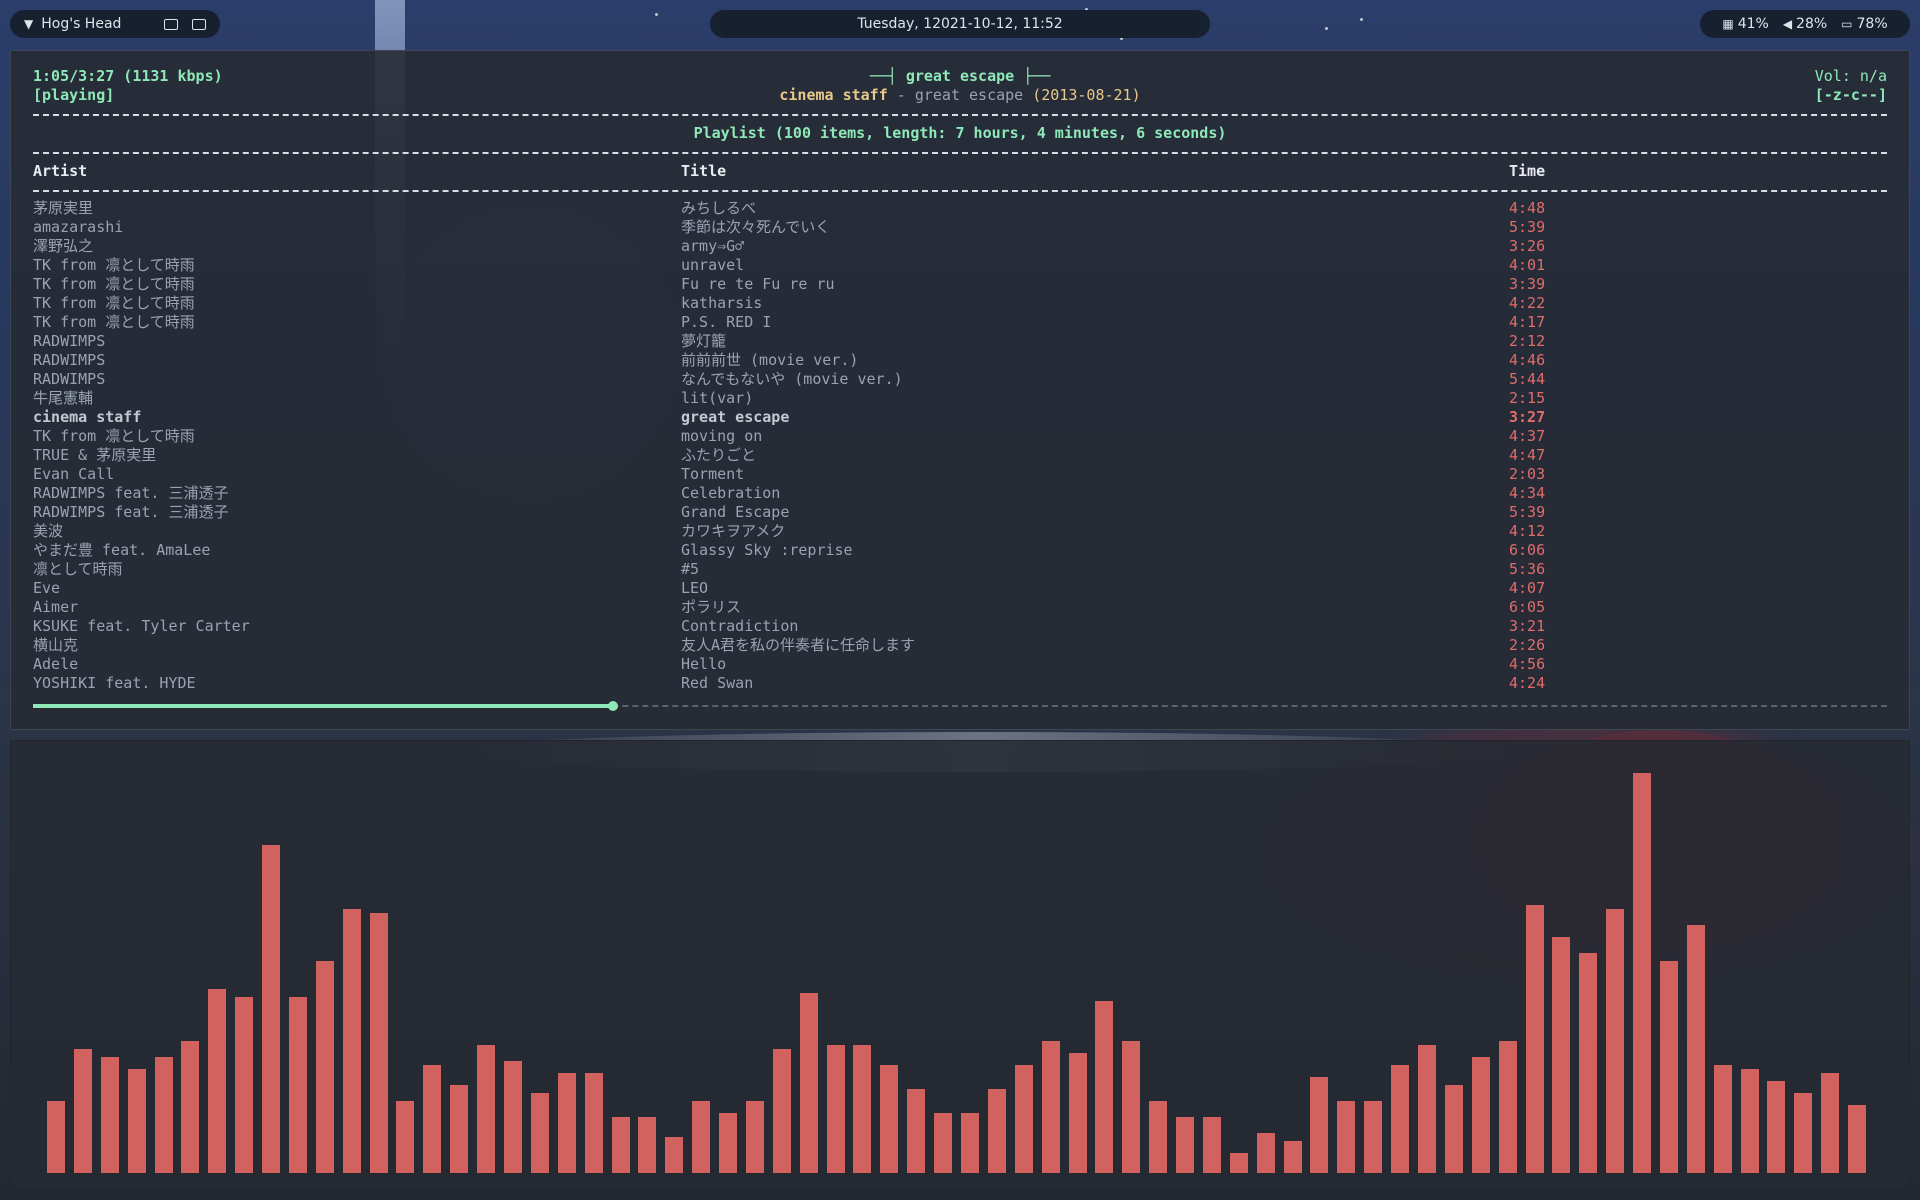 The width and height of the screenshot is (1920, 1200). I want to click on column-header-title: Title, so click(703, 171).